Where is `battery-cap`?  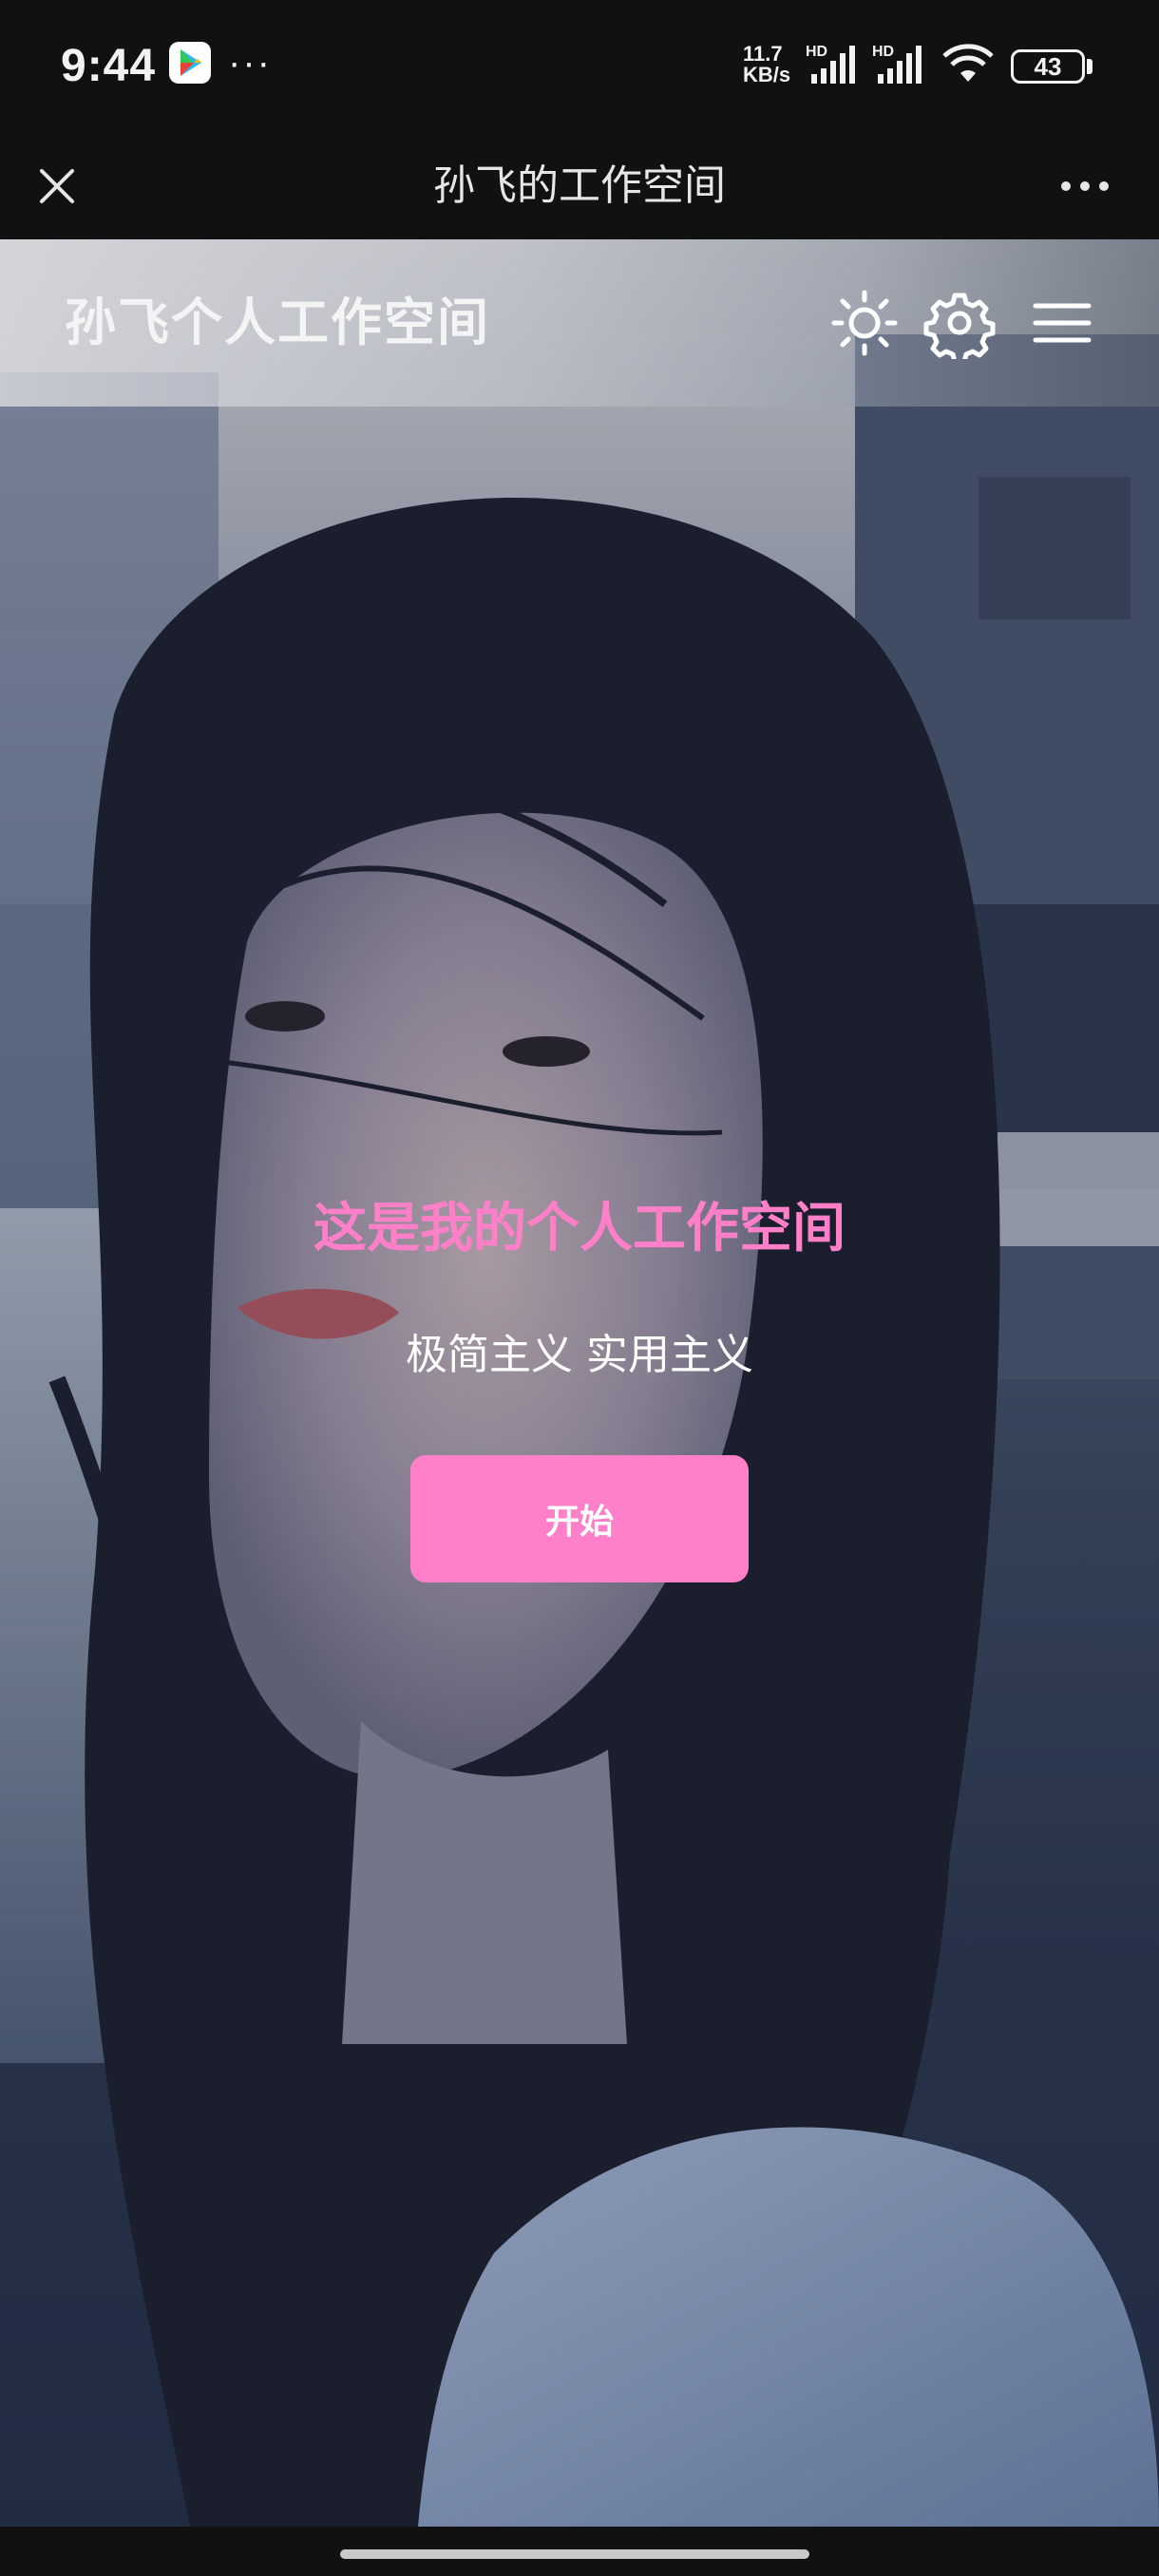
battery-cap is located at coordinates (1089, 66).